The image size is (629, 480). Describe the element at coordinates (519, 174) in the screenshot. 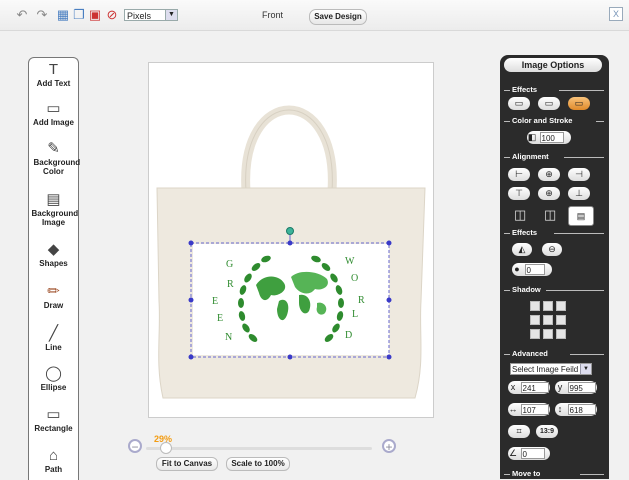

I see `align-left-button: ⊢` at that location.